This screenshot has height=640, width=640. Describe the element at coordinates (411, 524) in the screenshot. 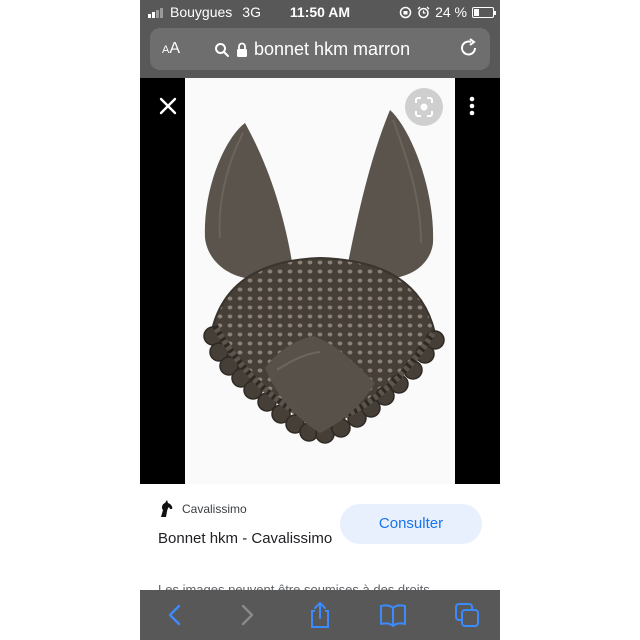

I see `consult-button: Consulter` at that location.